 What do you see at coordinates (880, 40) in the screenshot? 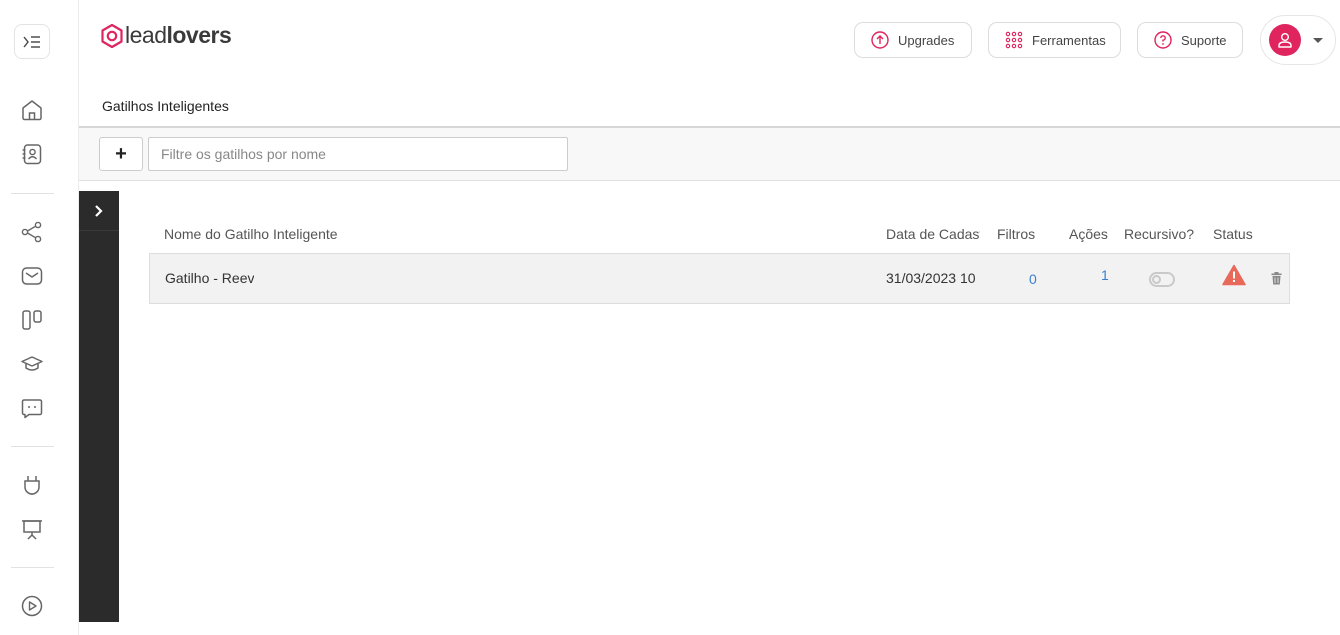
I see `upgrade-arrow-icon` at bounding box center [880, 40].